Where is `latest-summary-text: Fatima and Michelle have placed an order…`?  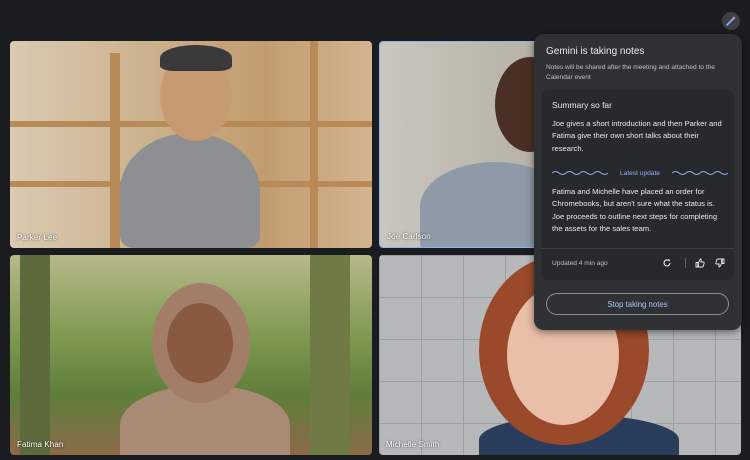
latest-summary-text: Fatima and Michelle have placed an order… is located at coordinates (635, 210).